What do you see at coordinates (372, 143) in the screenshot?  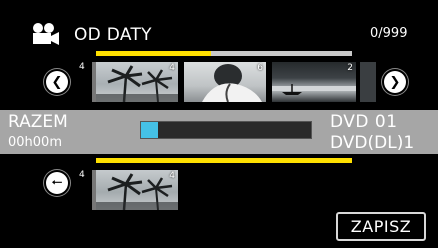 I see `disc-type: DVD(DL)1` at bounding box center [372, 143].